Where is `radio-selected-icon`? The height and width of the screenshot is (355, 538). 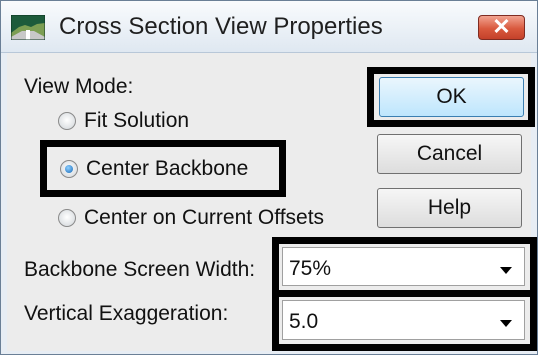 radio-selected-icon is located at coordinates (69, 169).